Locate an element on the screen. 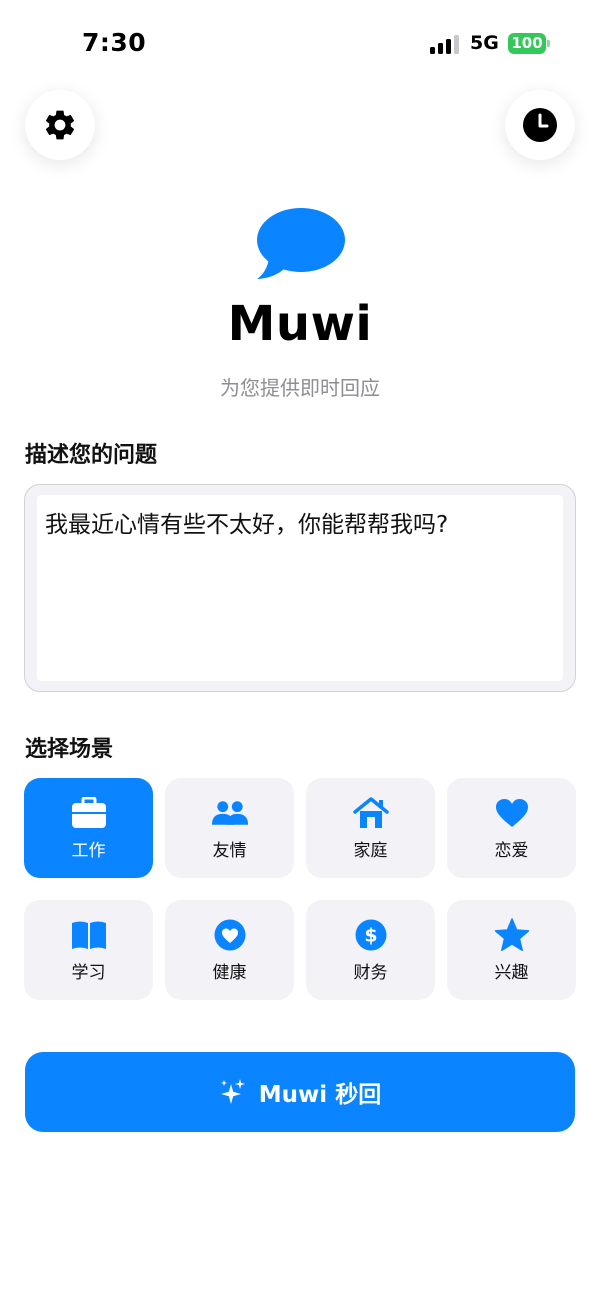  scene-tile-work: 工作 is located at coordinates (88, 828).